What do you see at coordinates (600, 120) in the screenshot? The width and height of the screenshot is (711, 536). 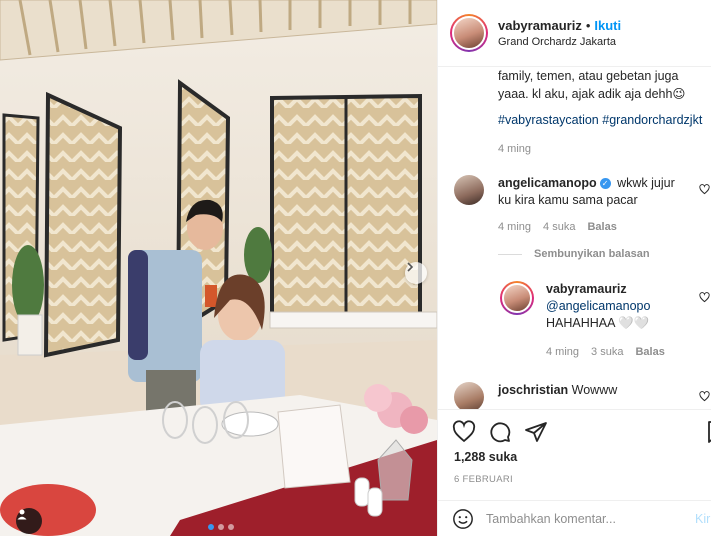 I see `caption-hashtags: #vabyrastaycation #grandorchardzjkt` at bounding box center [600, 120].